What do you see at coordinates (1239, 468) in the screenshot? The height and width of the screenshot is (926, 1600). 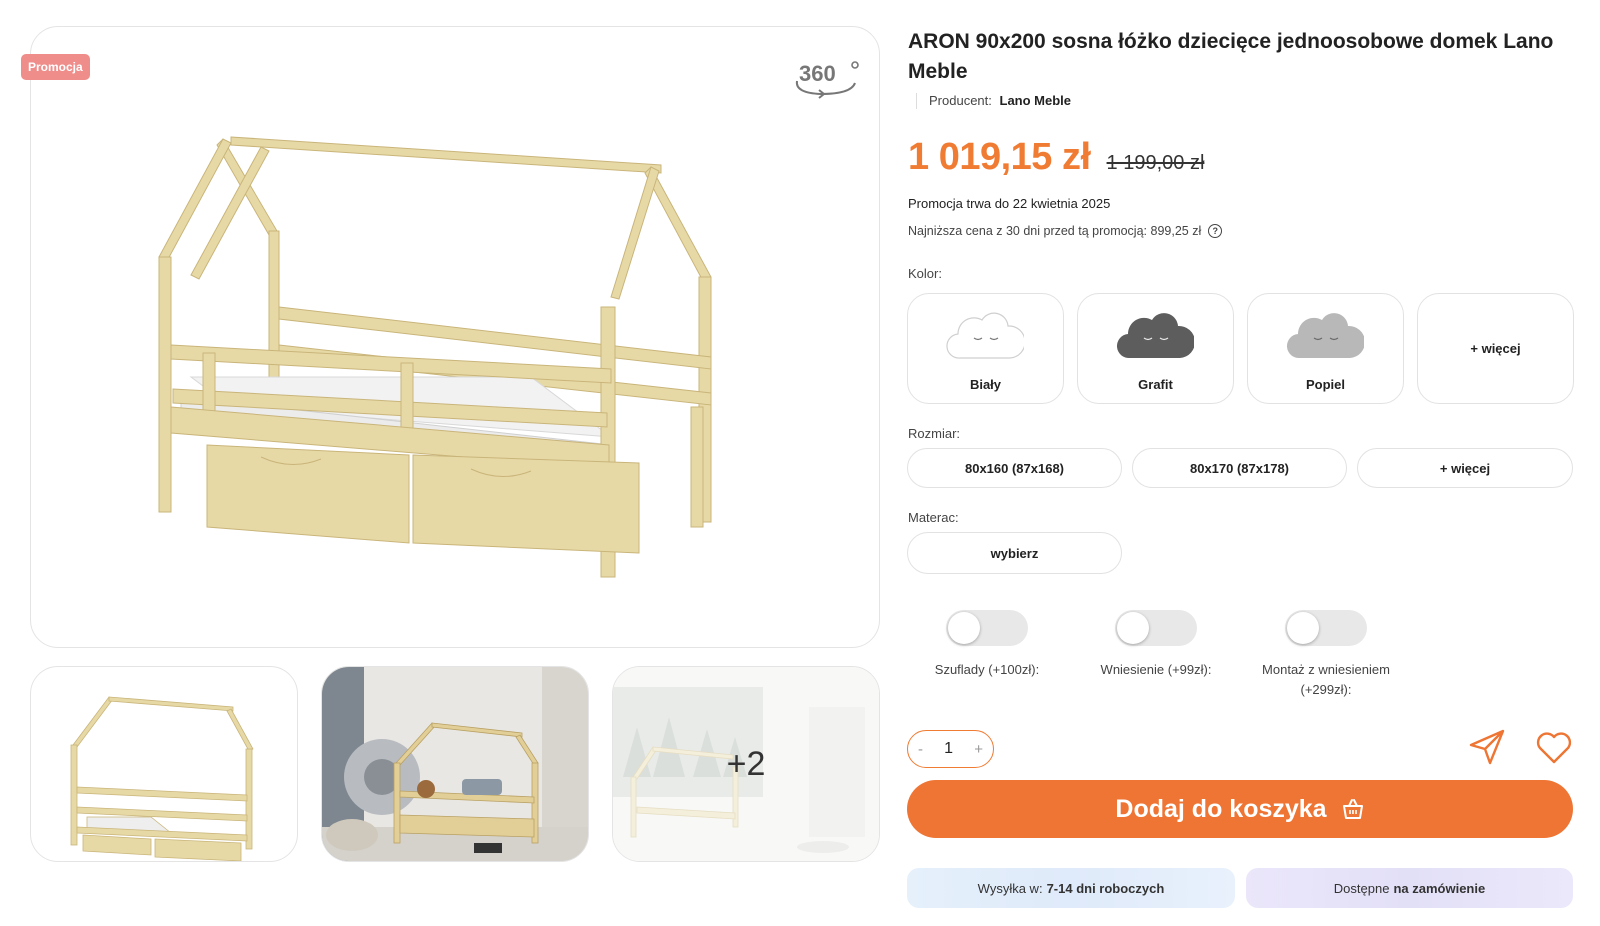 I see `size-option-80x170: 80x170 (87x178)` at bounding box center [1239, 468].